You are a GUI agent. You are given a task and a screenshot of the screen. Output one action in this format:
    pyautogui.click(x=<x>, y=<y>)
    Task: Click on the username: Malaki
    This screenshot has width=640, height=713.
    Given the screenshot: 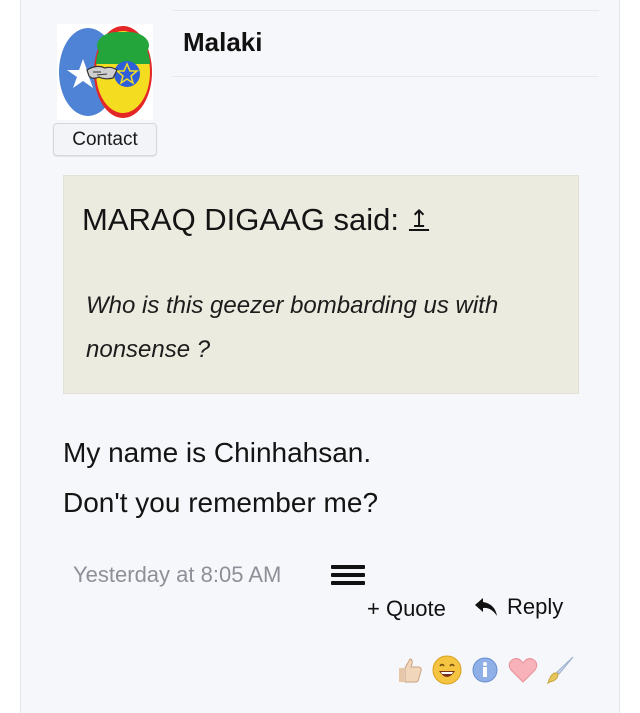 What is the action you would take?
    pyautogui.click(x=223, y=42)
    